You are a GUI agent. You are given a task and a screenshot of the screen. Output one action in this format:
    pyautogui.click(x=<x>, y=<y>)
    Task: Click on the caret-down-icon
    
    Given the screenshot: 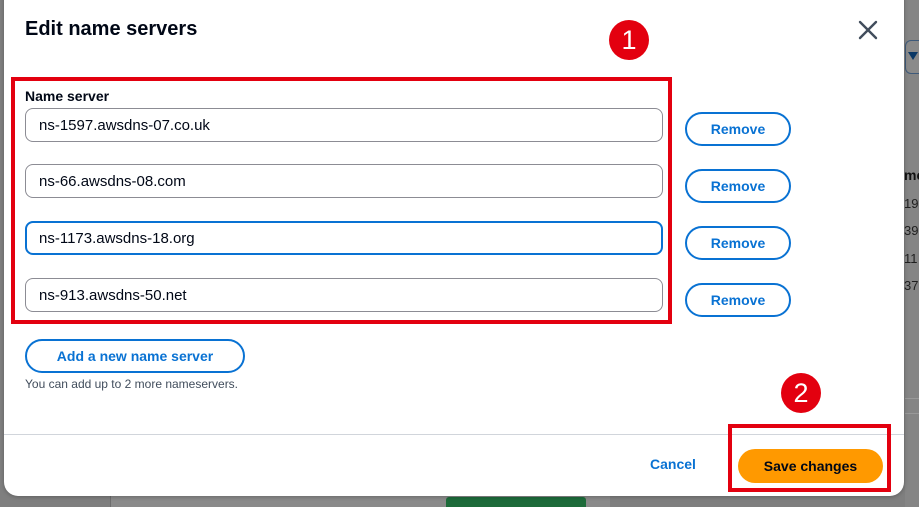 What is the action you would take?
    pyautogui.click(x=913, y=56)
    